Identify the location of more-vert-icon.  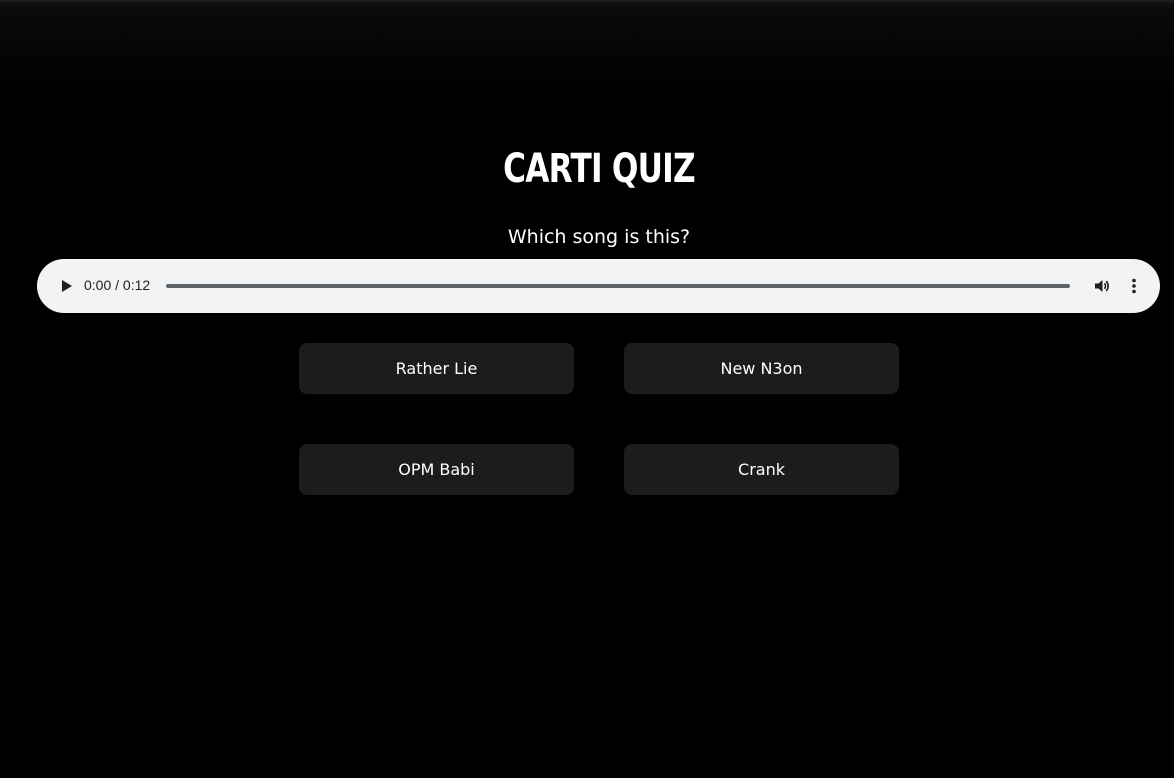
(1134, 286).